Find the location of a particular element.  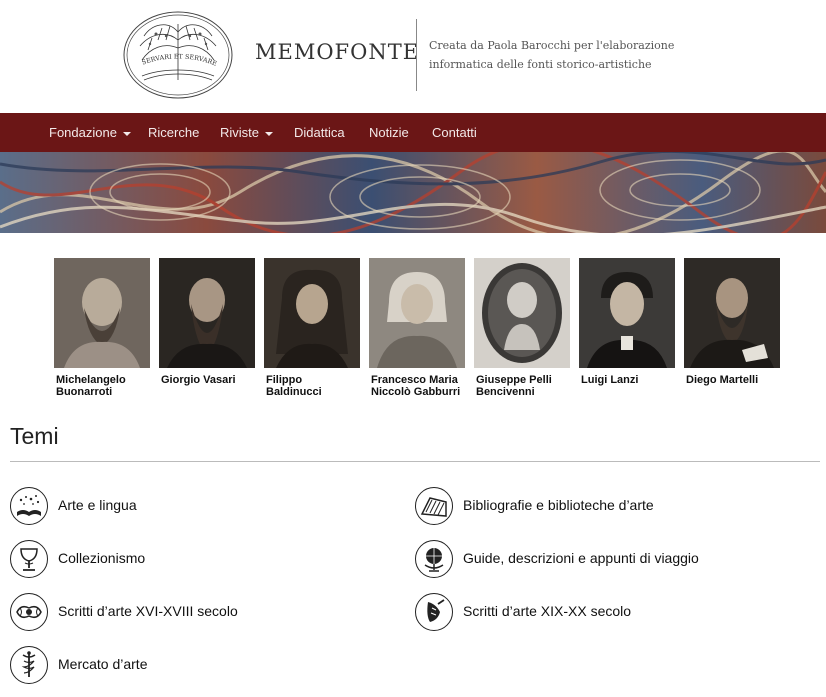

portrait-name-line1: Diego Martelli is located at coordinates (722, 380).